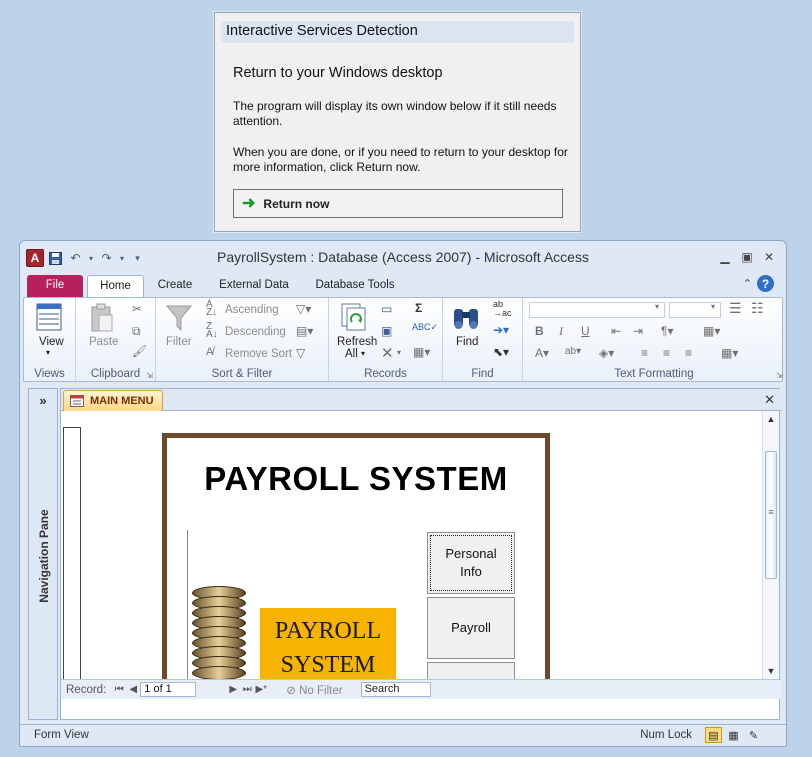  What do you see at coordinates (466, 317) in the screenshot?
I see `find-binoculars-icon` at bounding box center [466, 317].